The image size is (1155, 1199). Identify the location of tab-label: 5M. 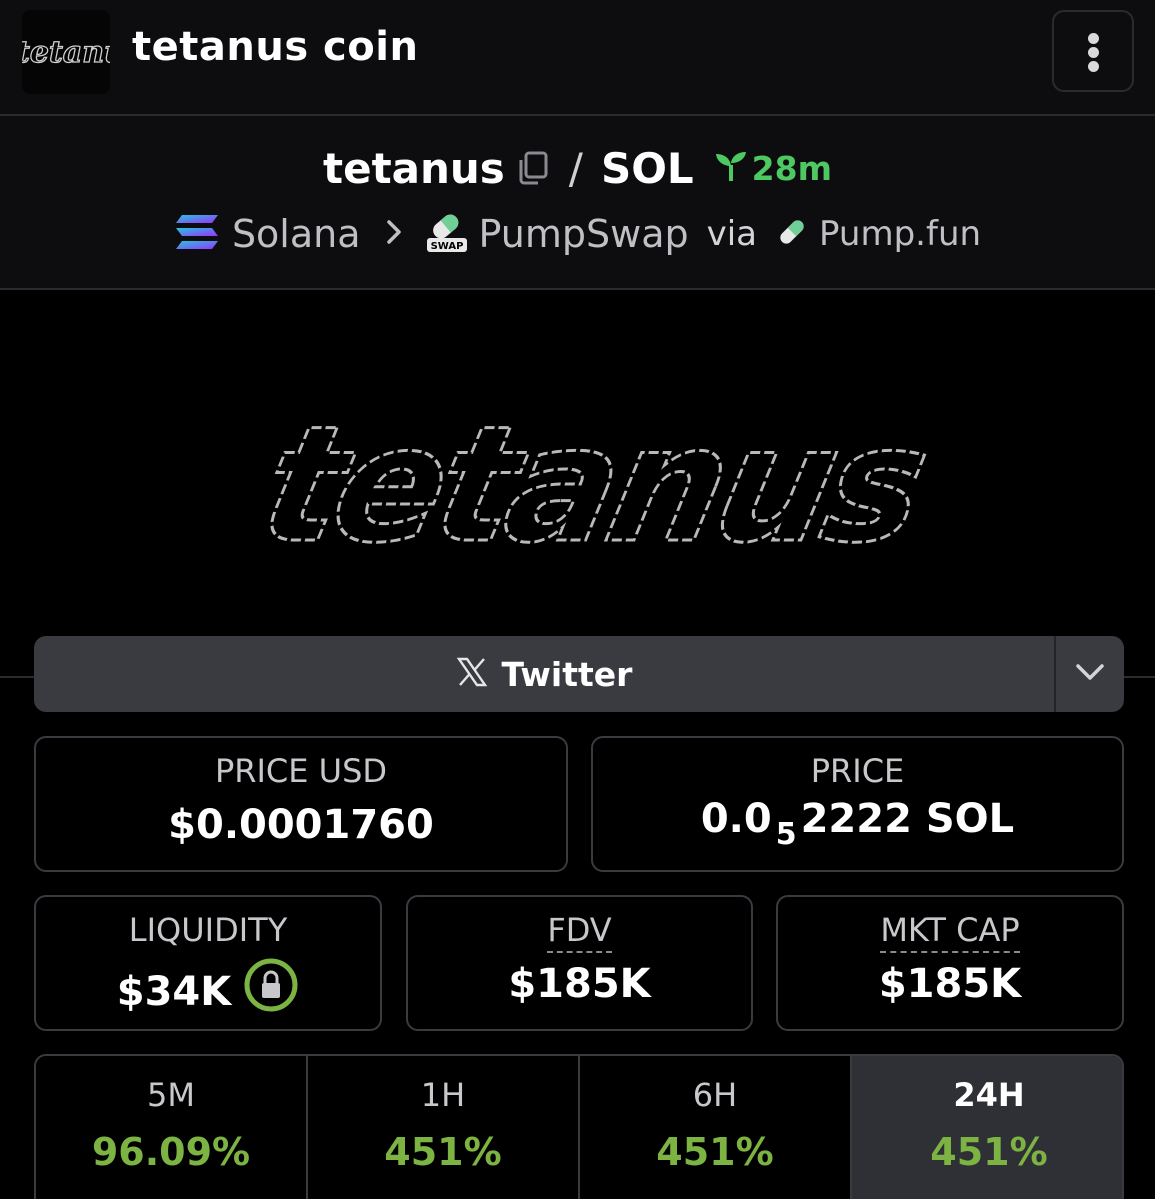
(171, 1095).